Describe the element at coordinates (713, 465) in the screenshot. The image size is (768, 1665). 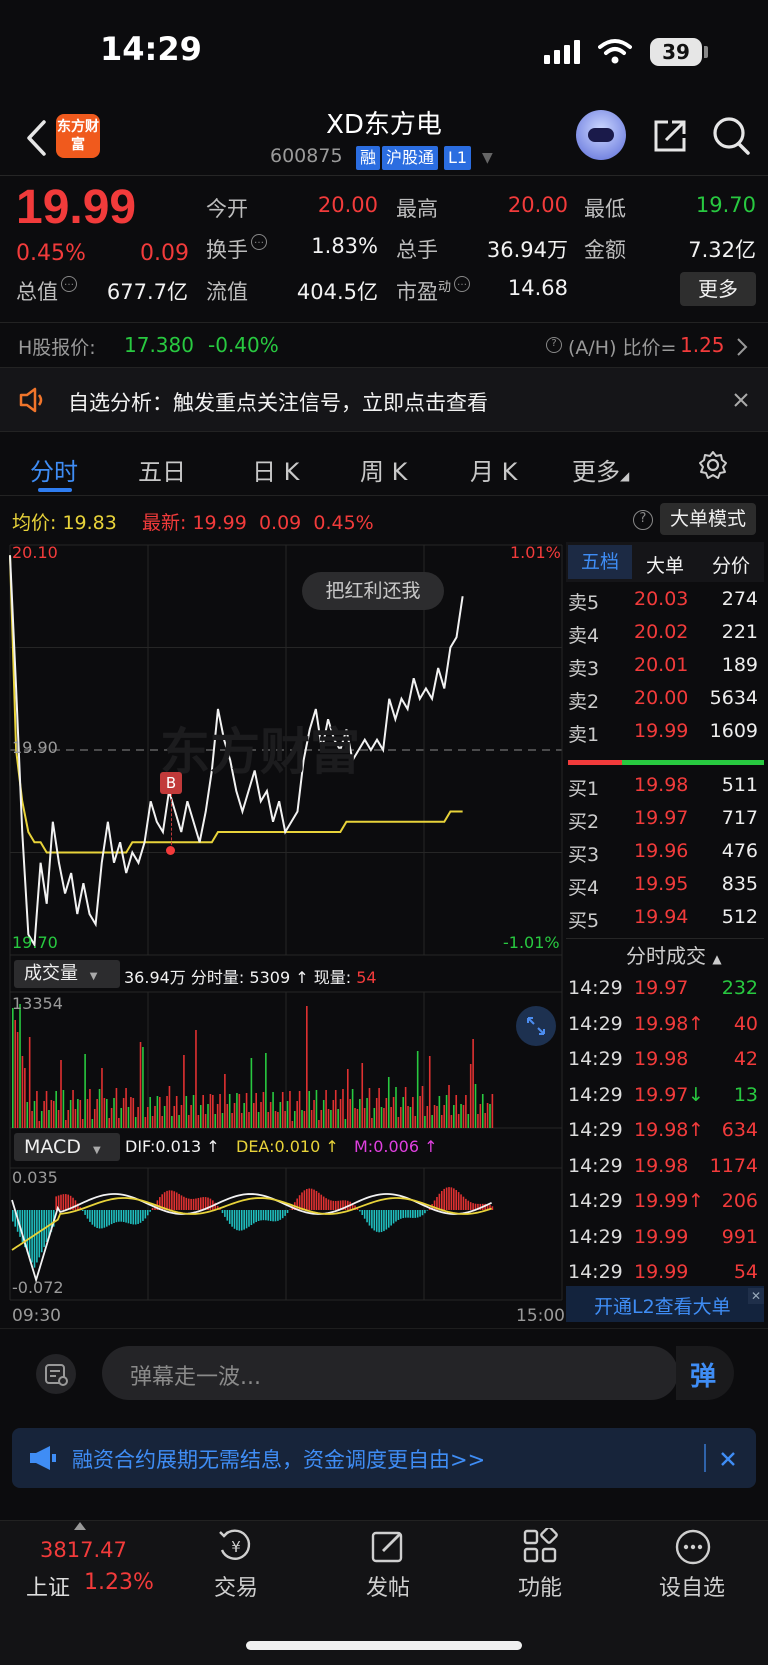
I see `settings-gear-icon` at that location.